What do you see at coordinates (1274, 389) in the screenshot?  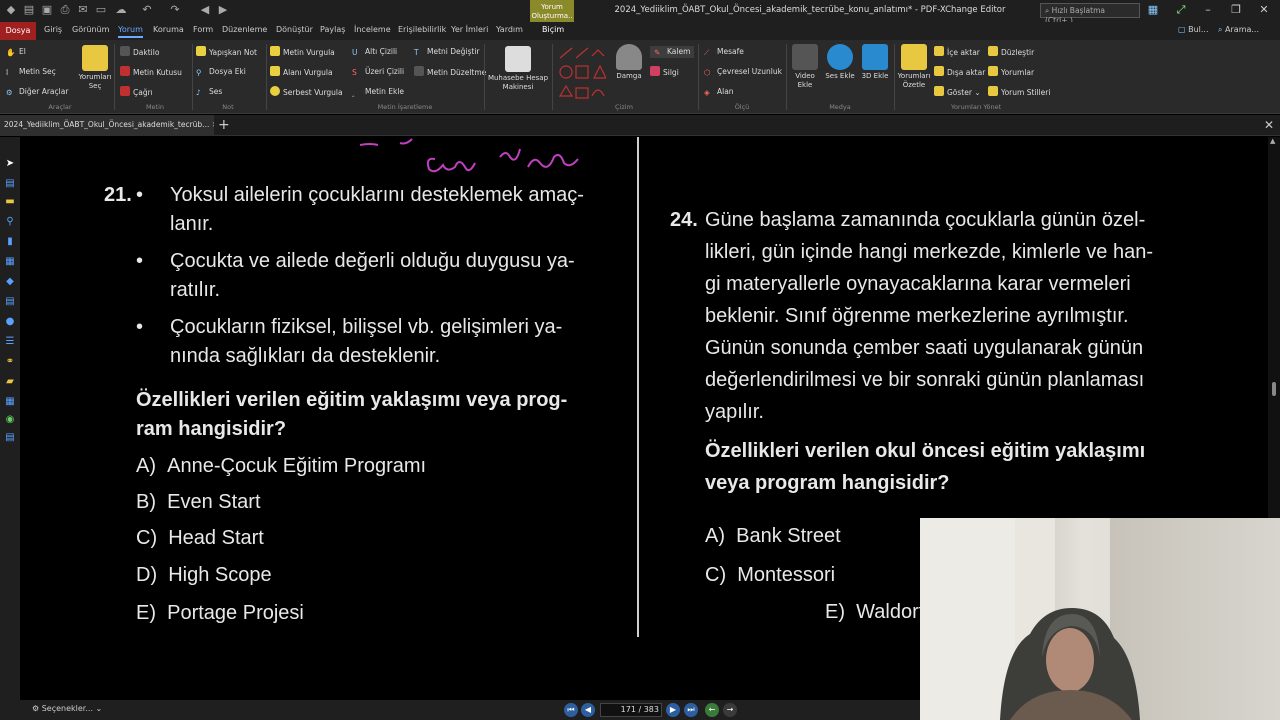 I see `scroll-thumb` at bounding box center [1274, 389].